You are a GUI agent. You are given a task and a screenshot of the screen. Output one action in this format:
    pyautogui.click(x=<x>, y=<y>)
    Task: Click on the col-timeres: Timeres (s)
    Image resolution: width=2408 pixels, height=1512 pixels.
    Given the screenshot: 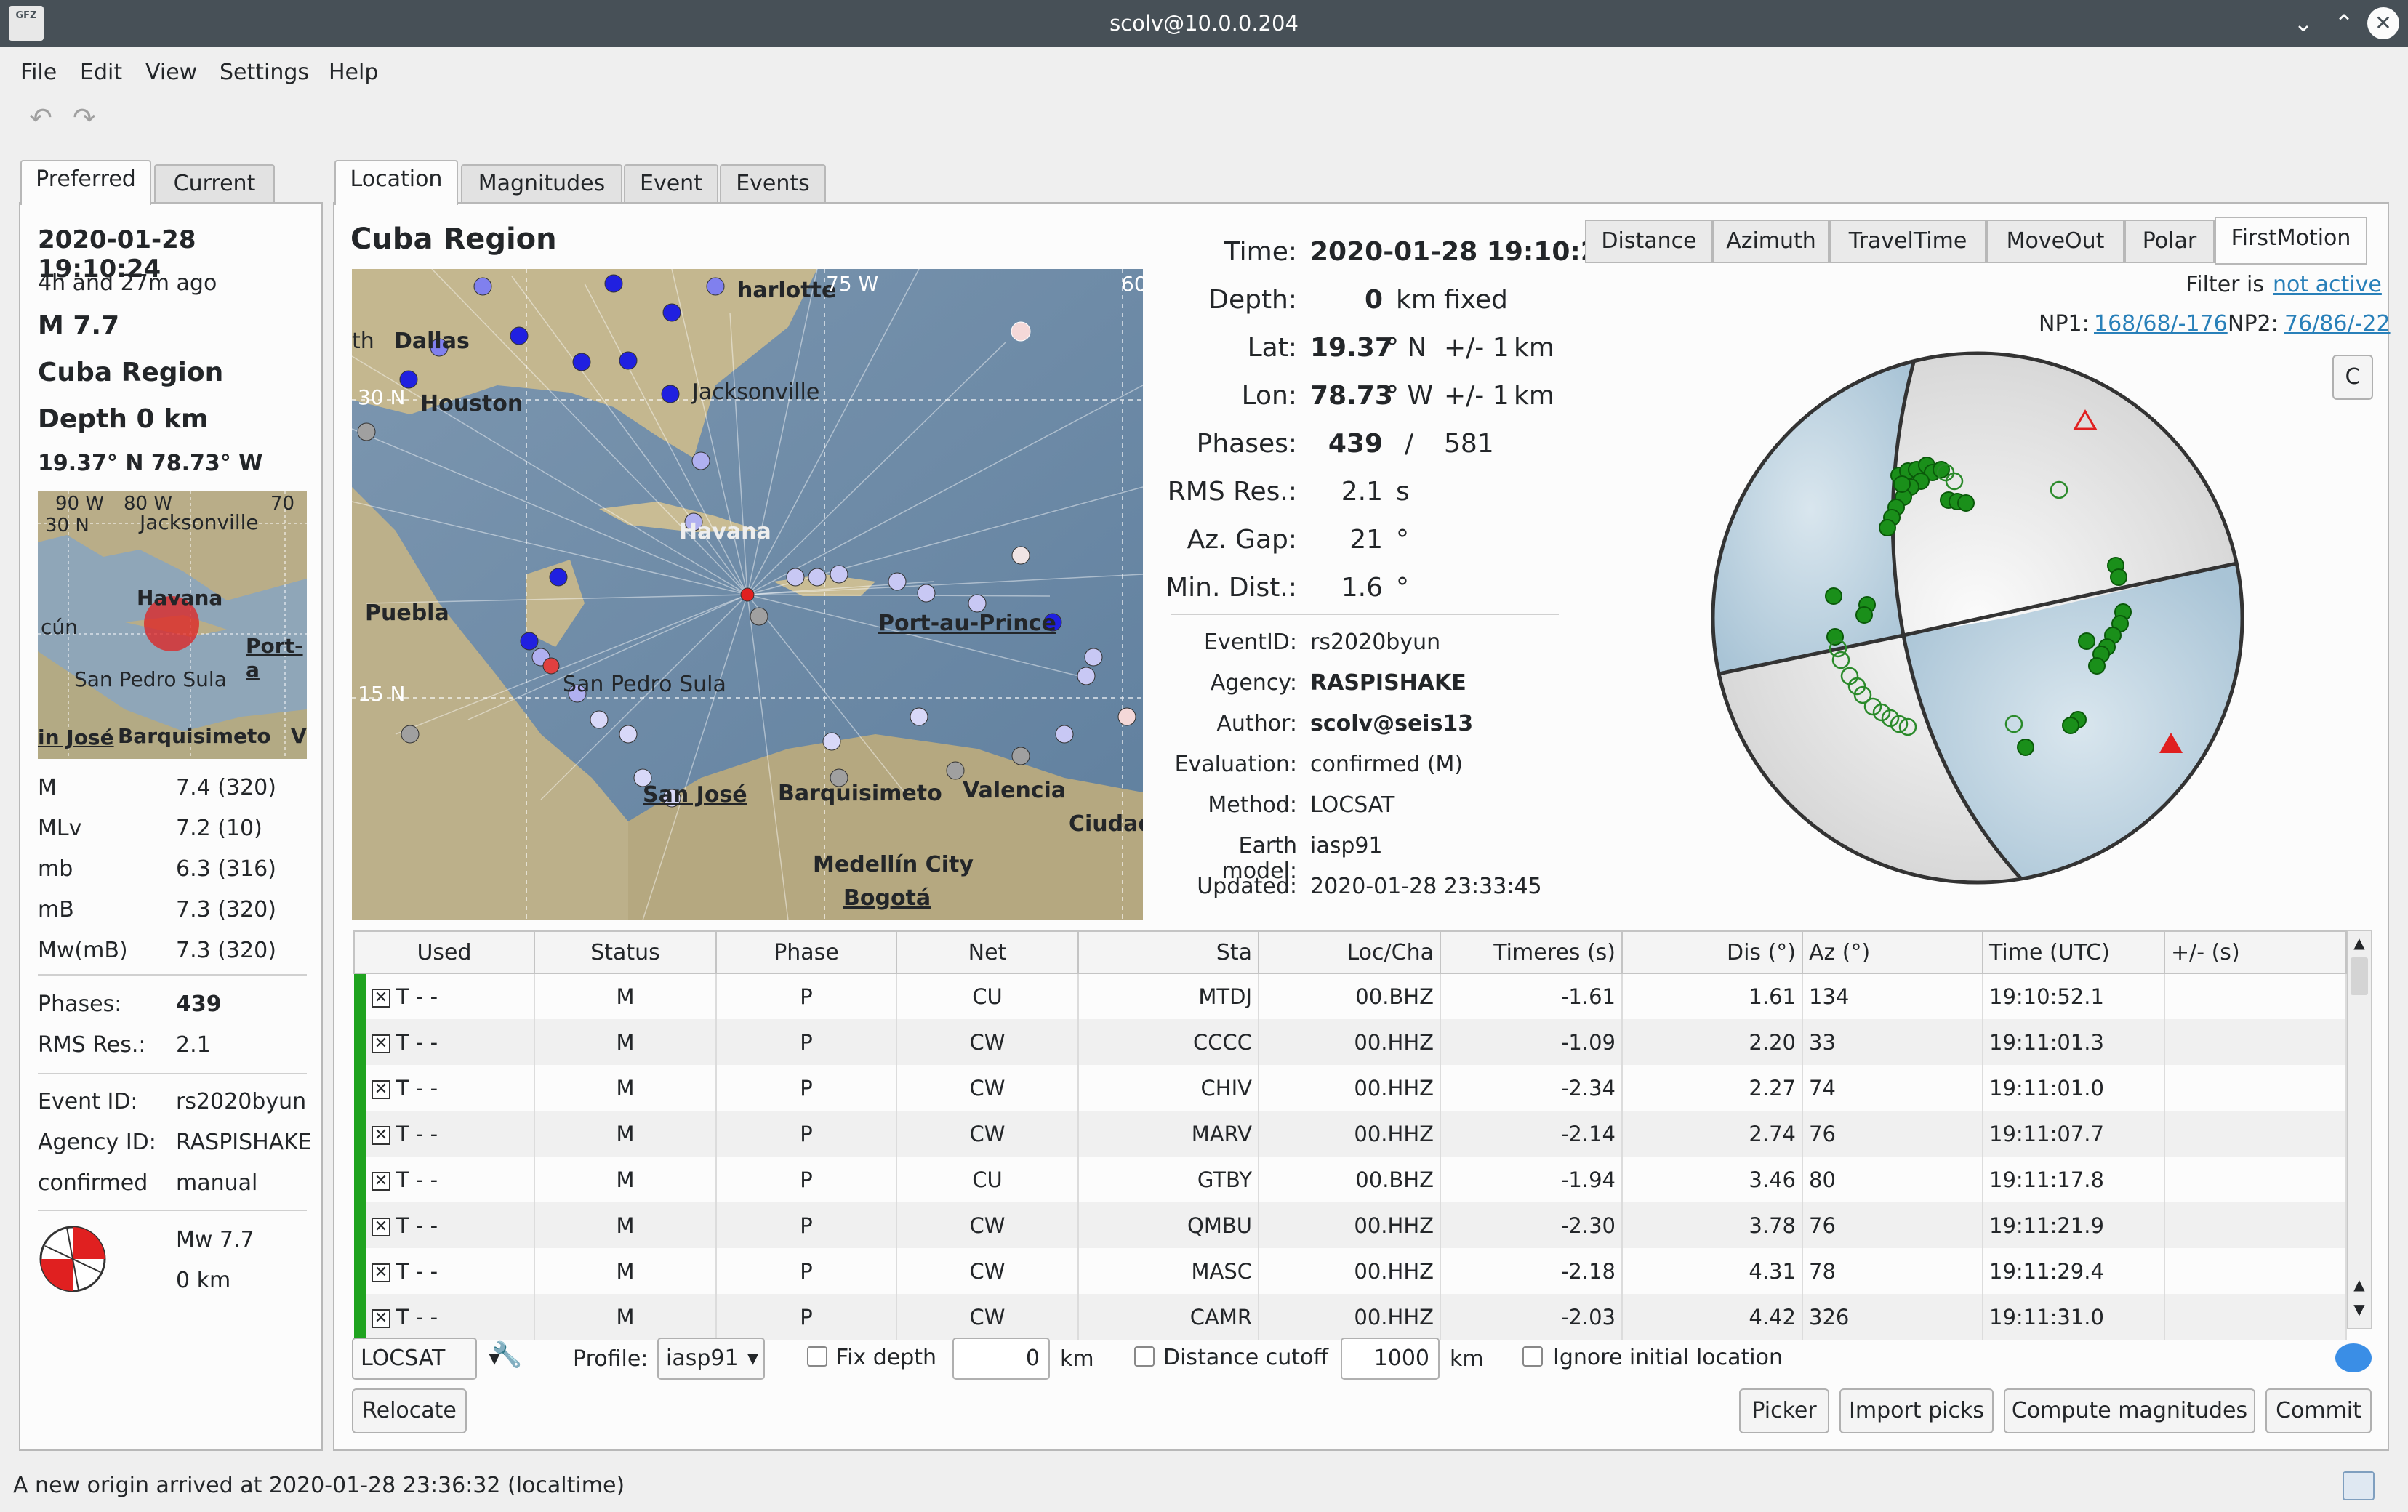 What is the action you would take?
    pyautogui.click(x=1531, y=952)
    